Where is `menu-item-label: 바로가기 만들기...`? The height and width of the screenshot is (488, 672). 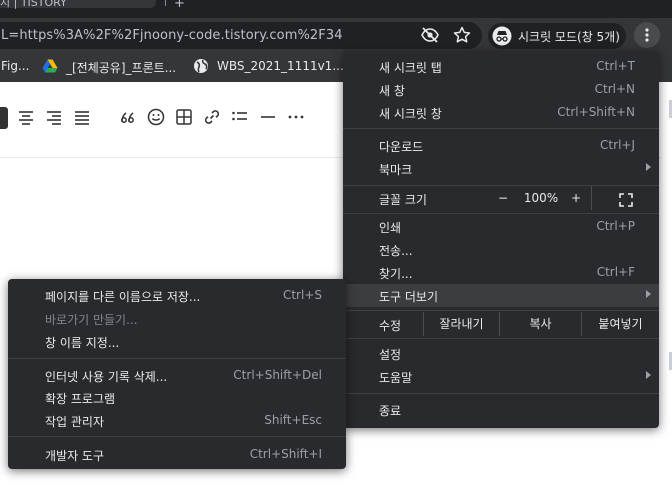
menu-item-label: 바로가기 만들기... is located at coordinates (91, 320).